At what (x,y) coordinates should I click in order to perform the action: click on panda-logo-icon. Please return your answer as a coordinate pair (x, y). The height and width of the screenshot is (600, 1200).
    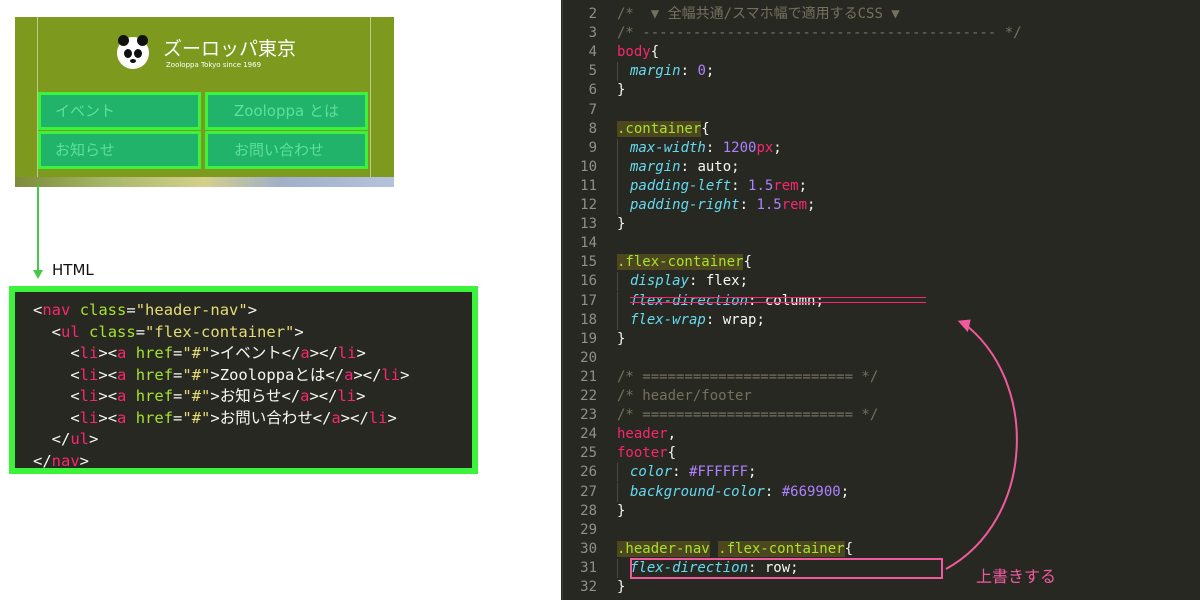
    Looking at the image, I should click on (133, 52).